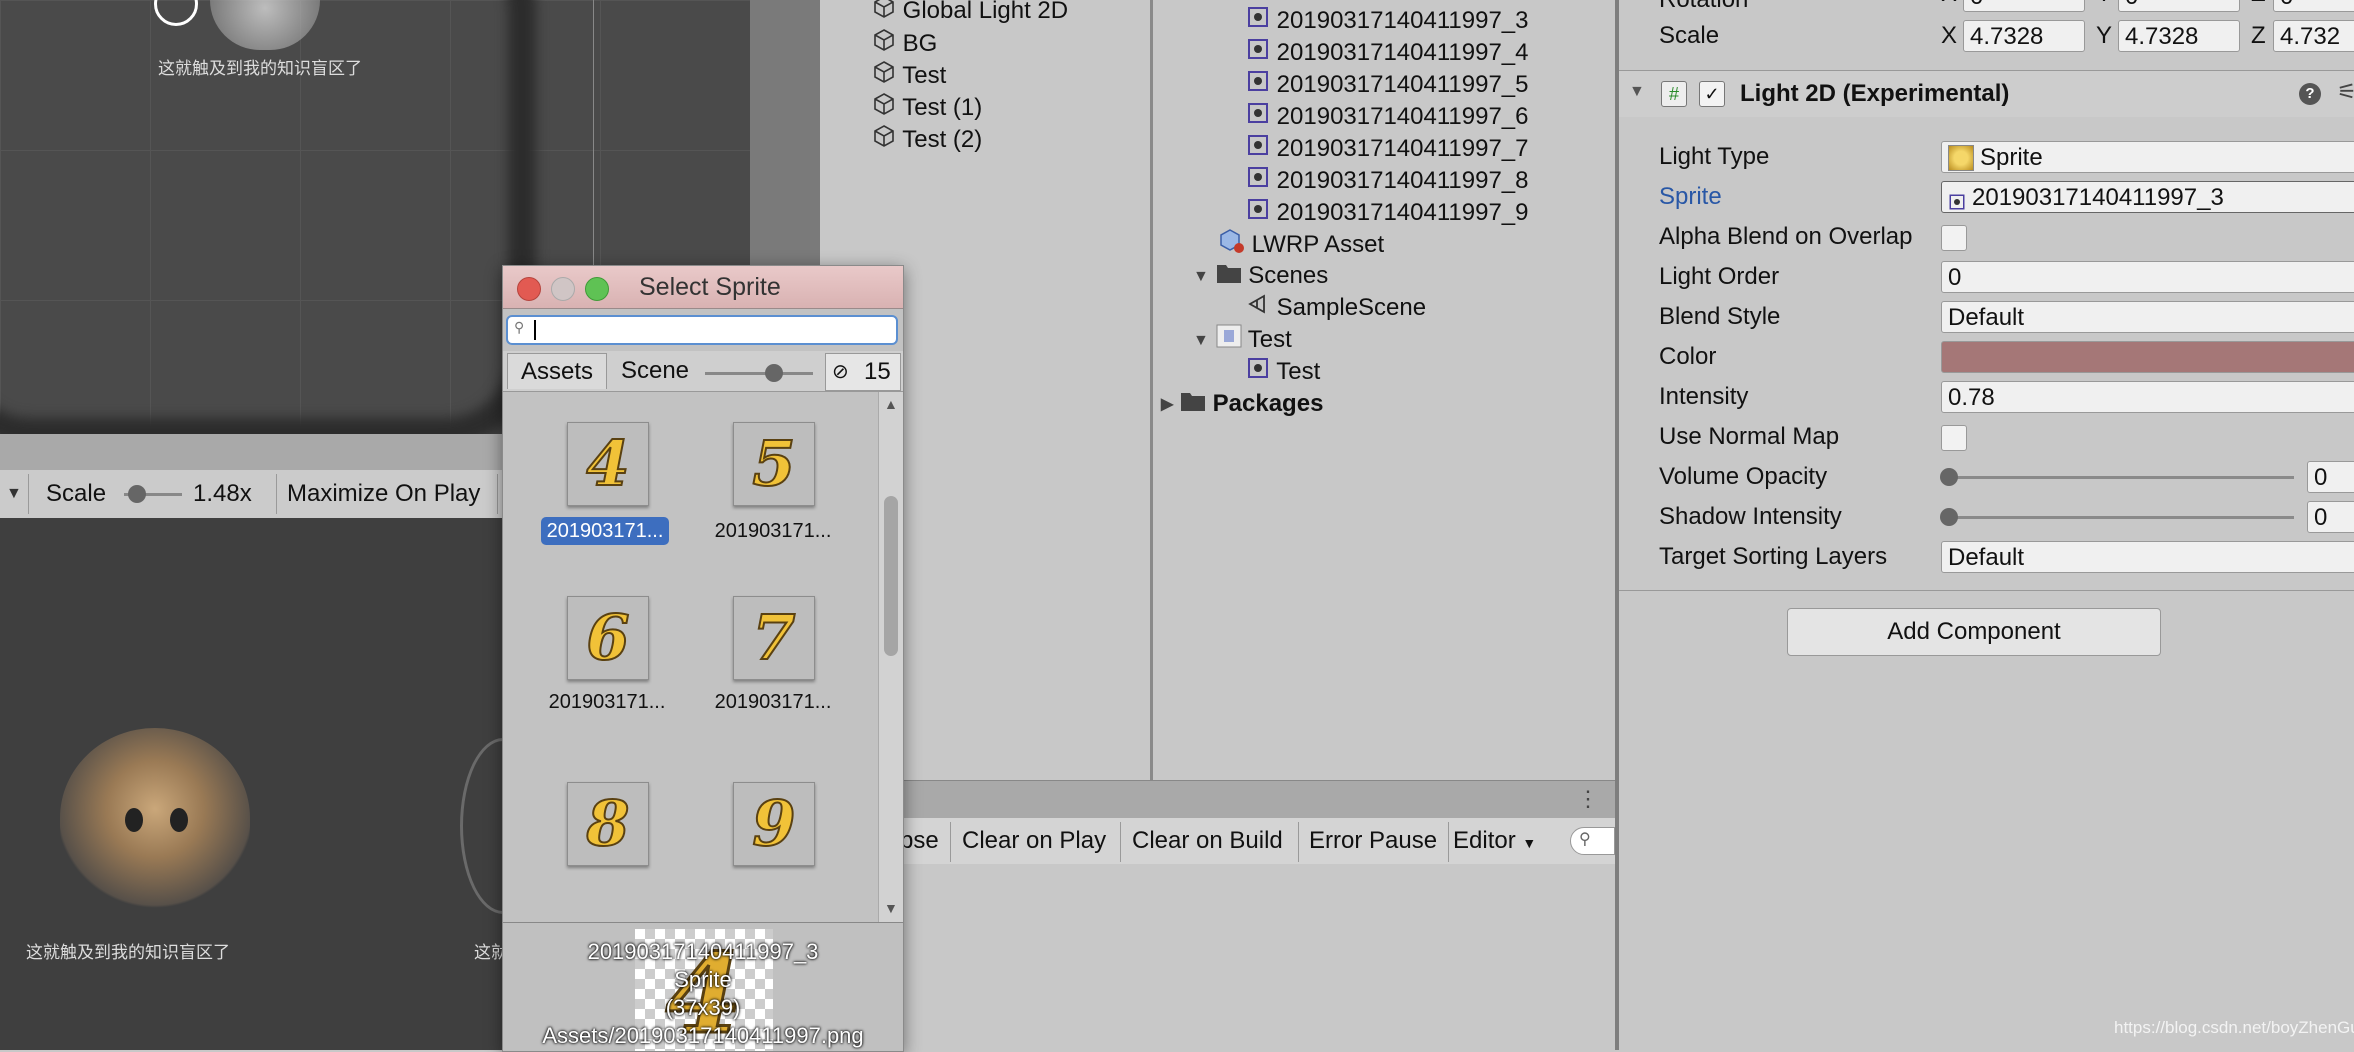  Describe the element at coordinates (2310, 94) in the screenshot. I see `help-icon: ?` at that location.